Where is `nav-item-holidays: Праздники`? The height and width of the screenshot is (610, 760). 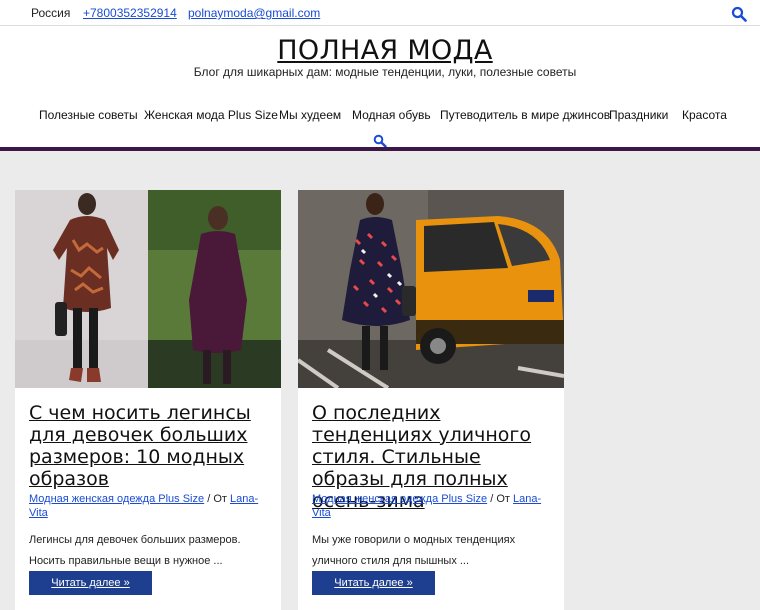
nav-item-holidays: Праздники is located at coordinates (638, 115).